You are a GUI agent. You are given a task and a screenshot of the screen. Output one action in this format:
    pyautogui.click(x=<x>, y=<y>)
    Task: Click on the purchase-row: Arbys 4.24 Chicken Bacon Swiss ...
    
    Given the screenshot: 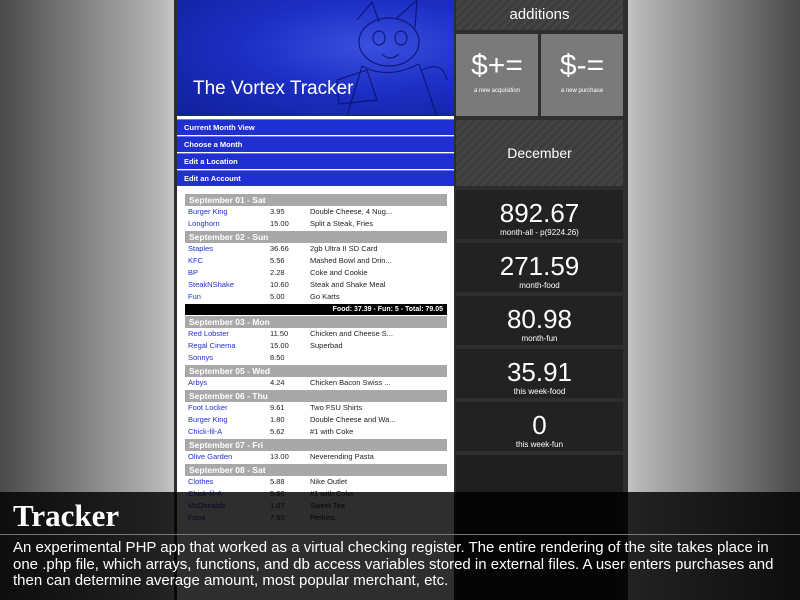 What is the action you would take?
    pyautogui.click(x=316, y=383)
    